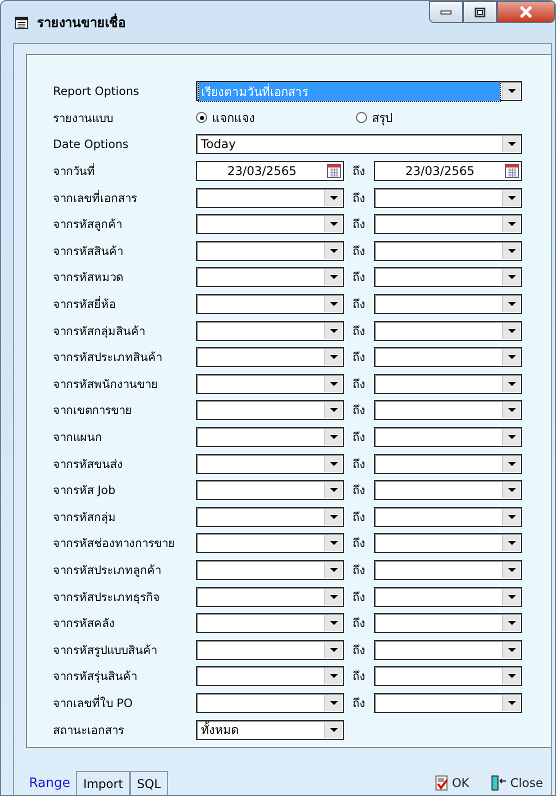 The image size is (556, 796). Describe the element at coordinates (85, 517) in the screenshot. I see `field-label: จากรหัสกลุ่ม` at that location.